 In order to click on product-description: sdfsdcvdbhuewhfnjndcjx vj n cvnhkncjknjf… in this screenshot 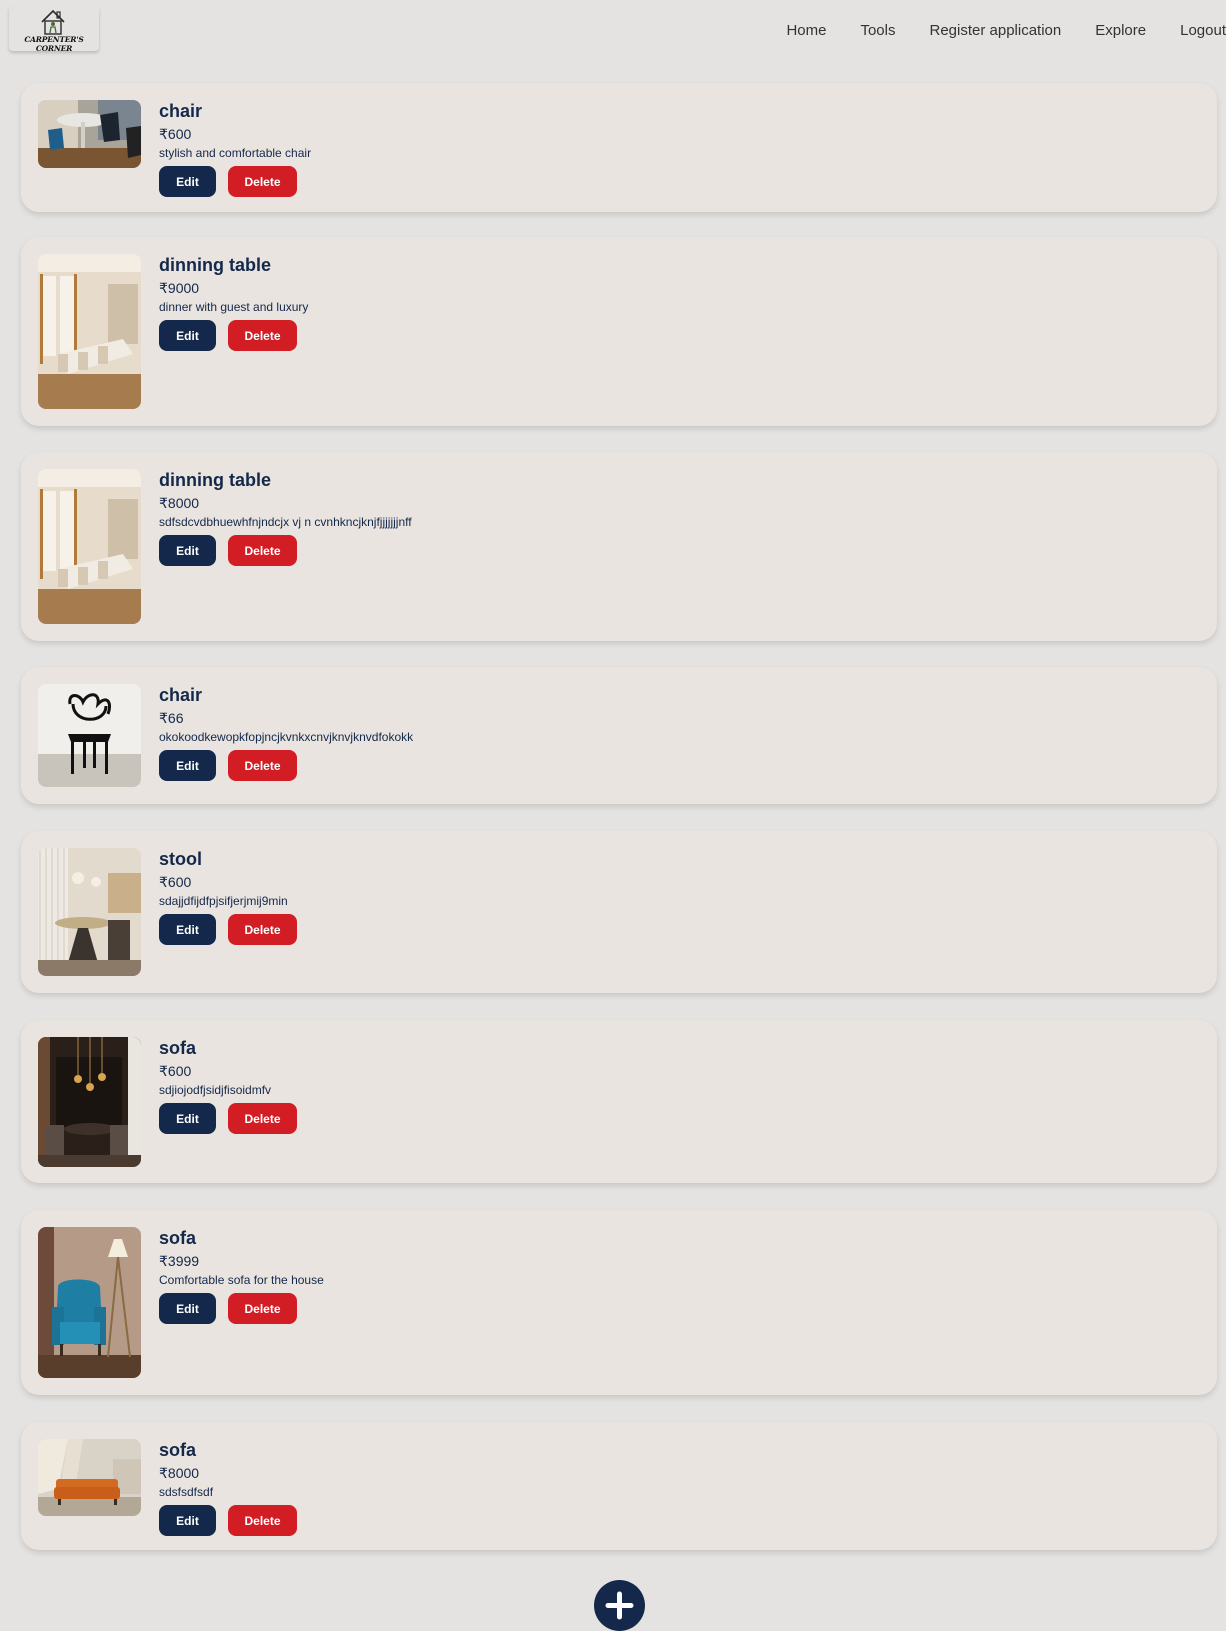, I will do `click(285, 522)`.